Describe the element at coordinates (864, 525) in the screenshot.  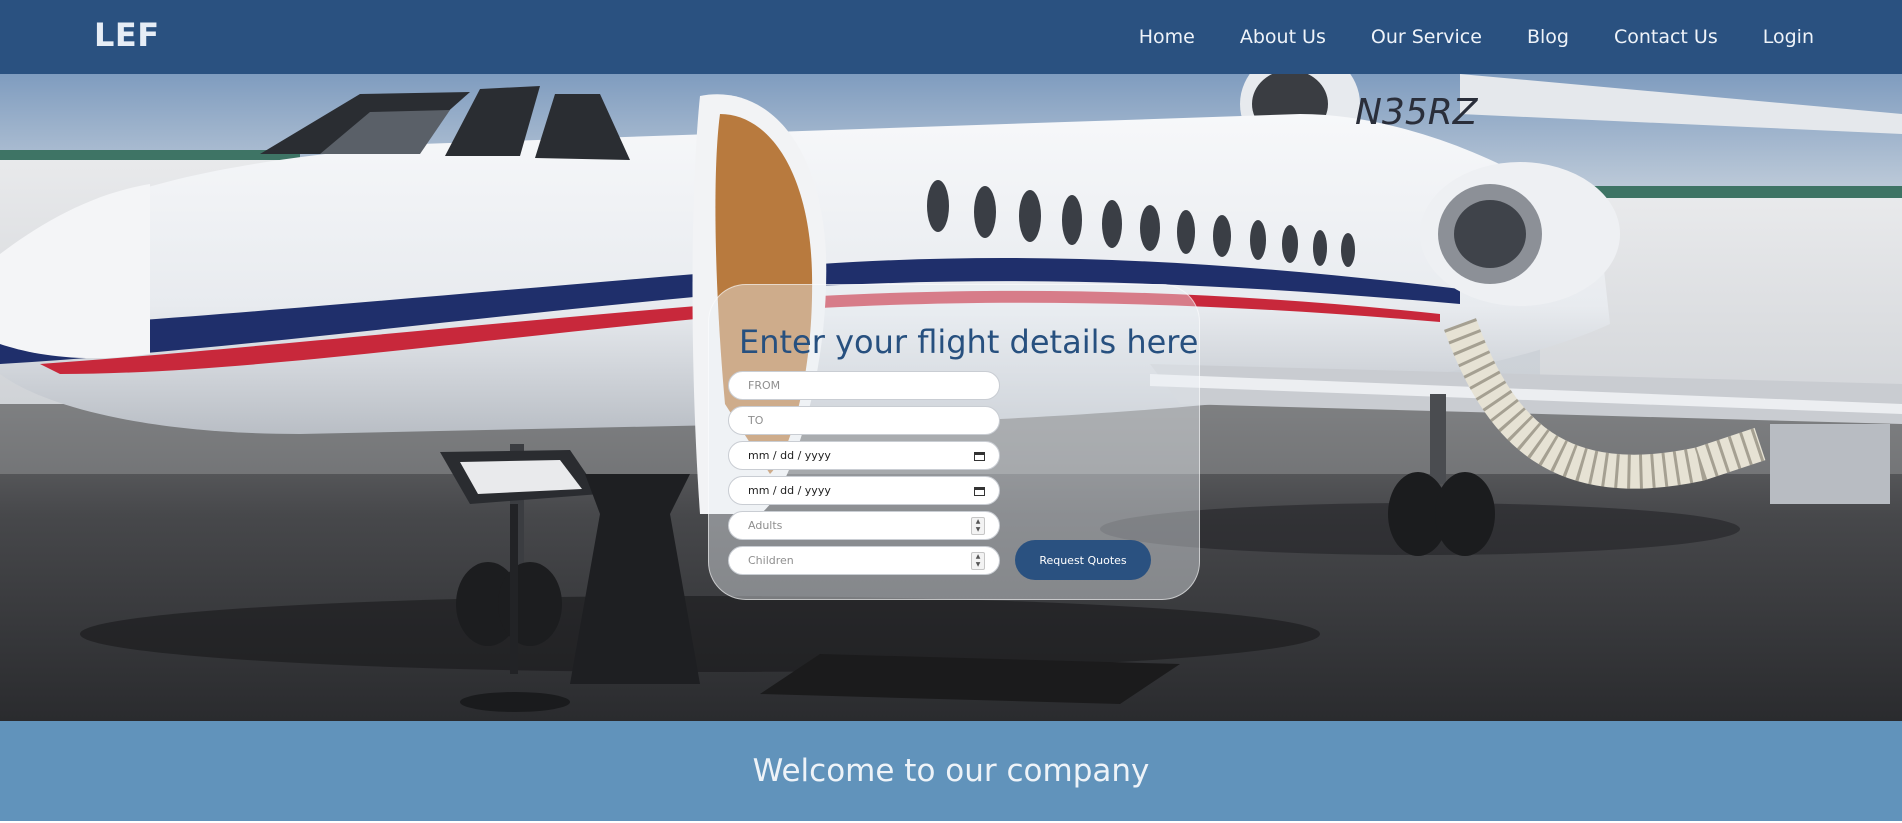
I see `adults-input: Adults ▲ ▼` at that location.